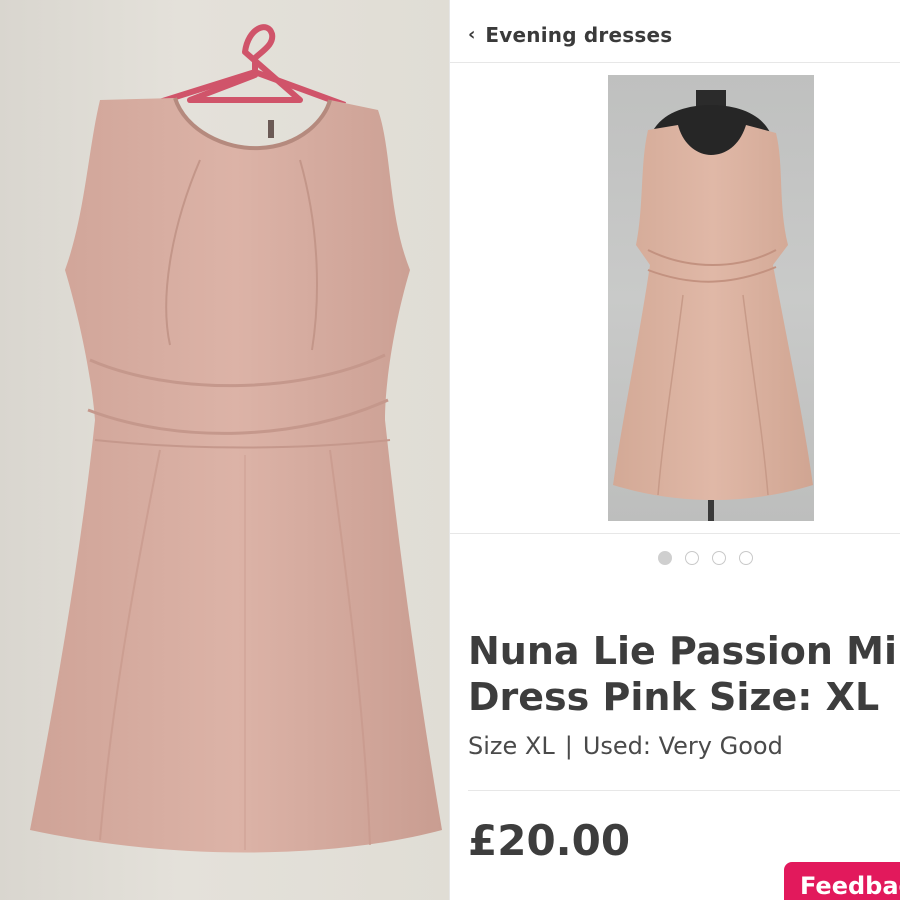 This screenshot has height=900, width=900. What do you see at coordinates (675, 533) in the screenshot?
I see `gallery-divider` at bounding box center [675, 533].